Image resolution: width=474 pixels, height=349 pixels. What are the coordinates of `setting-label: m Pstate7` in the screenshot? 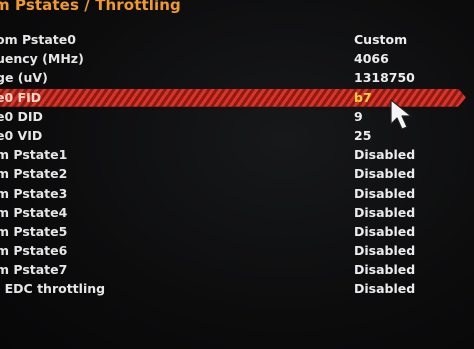 It's located at (34, 270).